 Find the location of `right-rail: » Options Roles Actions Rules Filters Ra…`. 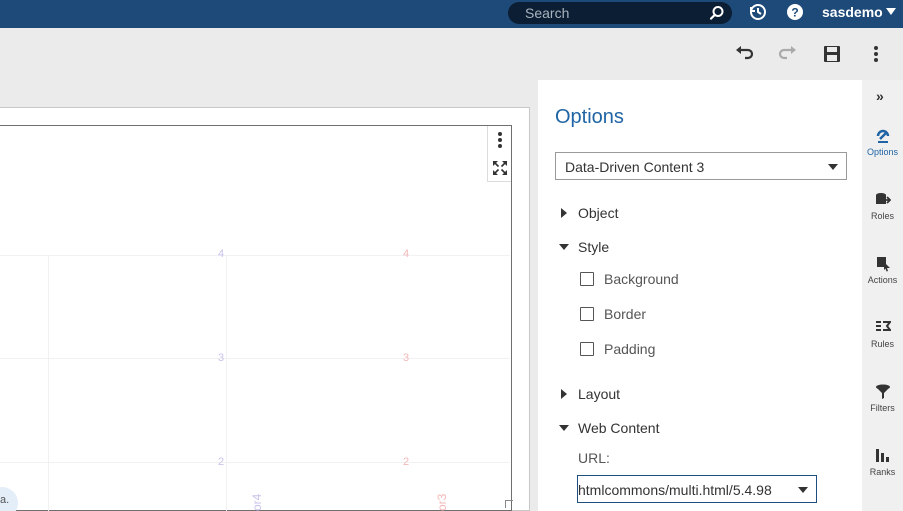

right-rail: » Options Roles Actions Rules Filters Ra… is located at coordinates (882, 295).